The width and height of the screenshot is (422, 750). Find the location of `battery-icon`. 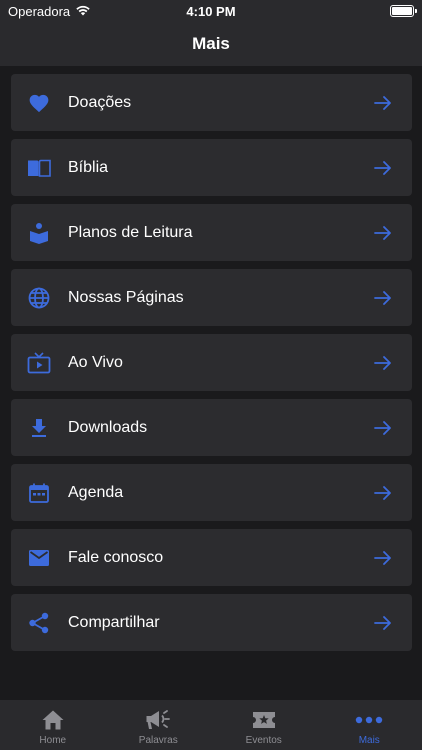

battery-icon is located at coordinates (403, 11).